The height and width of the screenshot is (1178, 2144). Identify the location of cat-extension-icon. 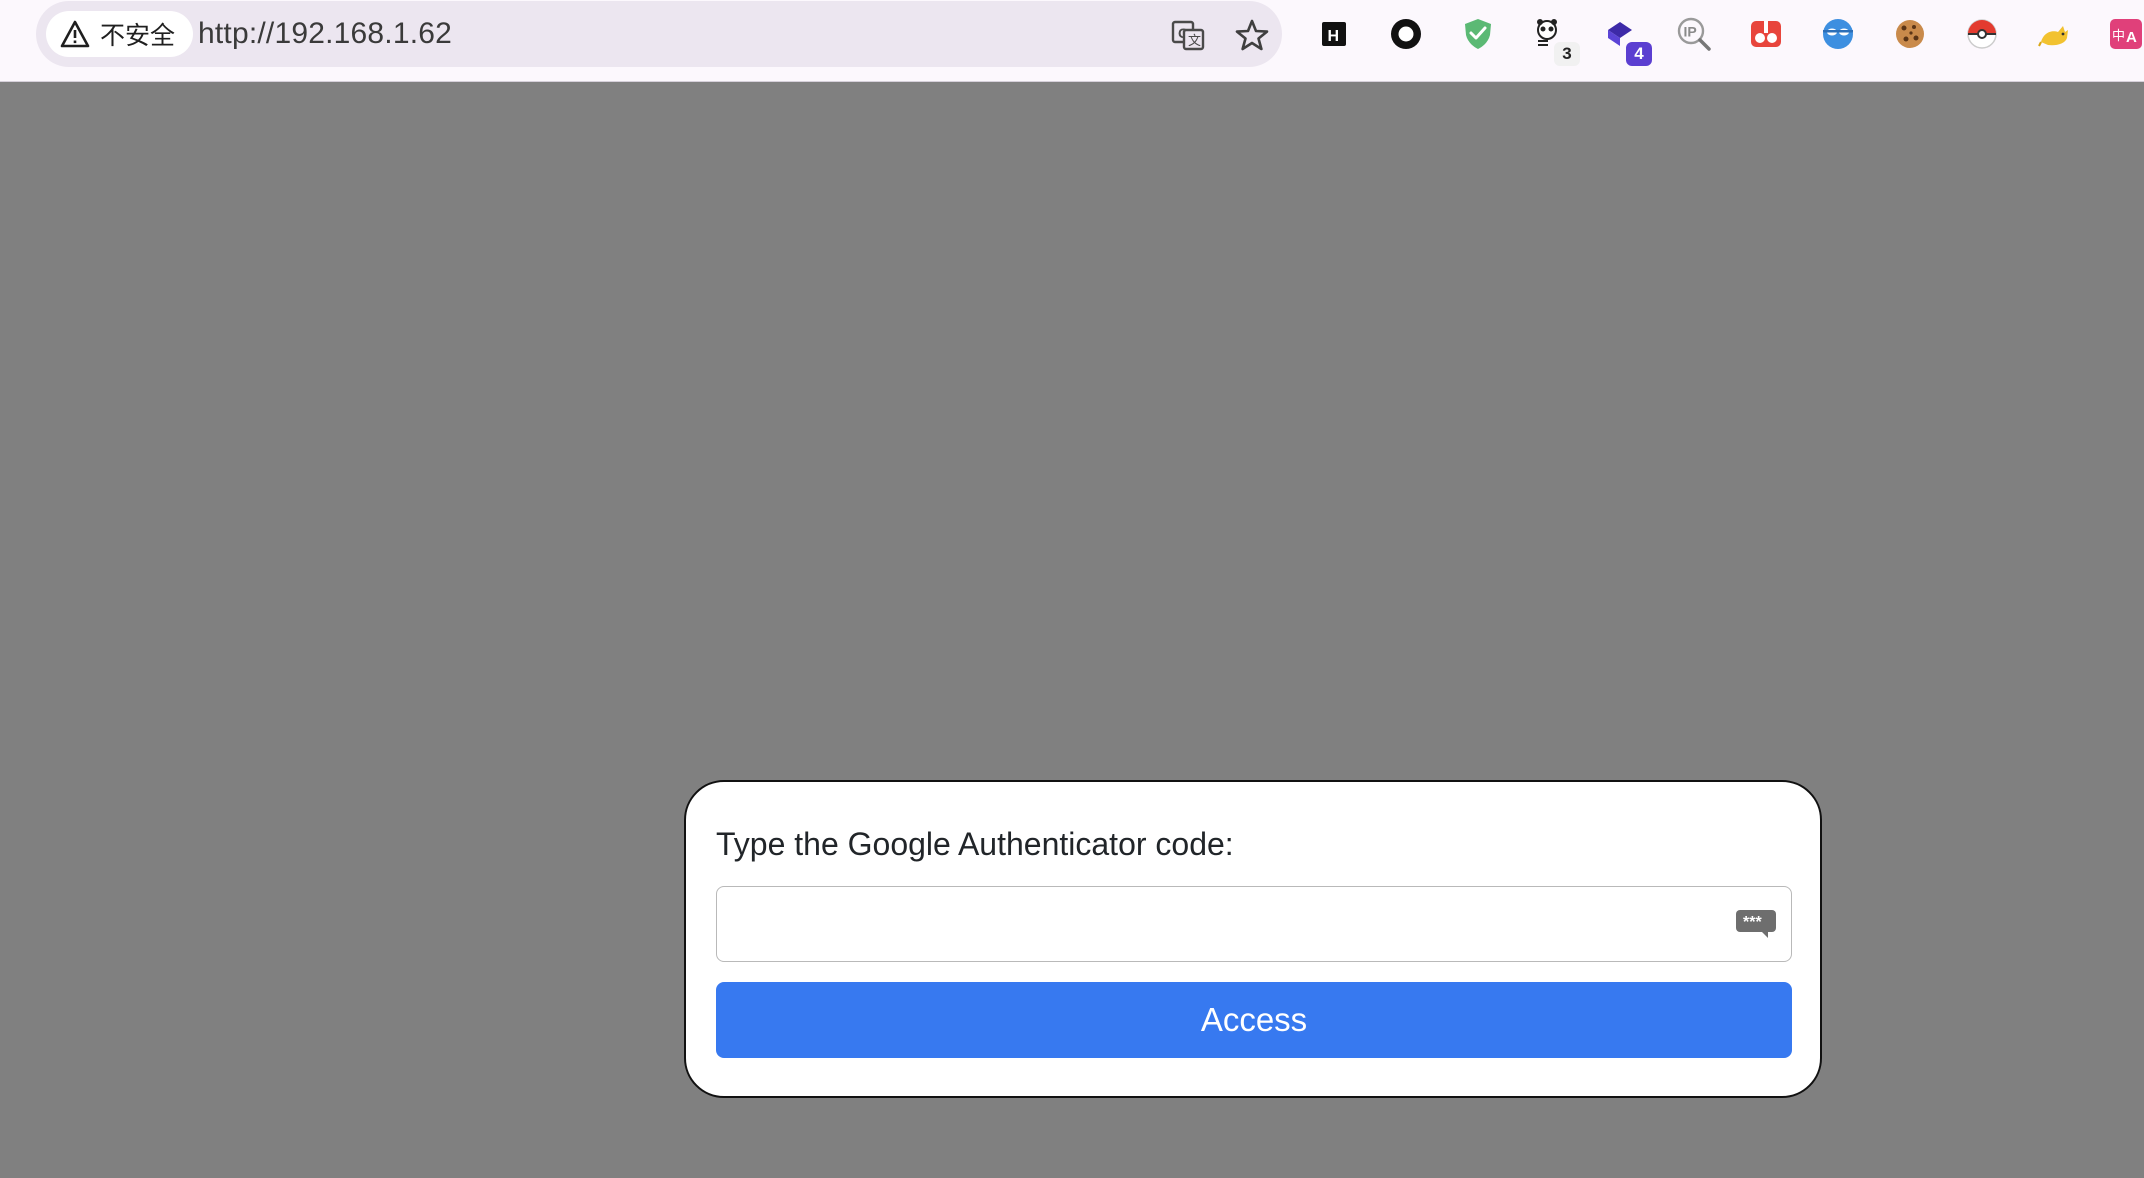
(2054, 34).